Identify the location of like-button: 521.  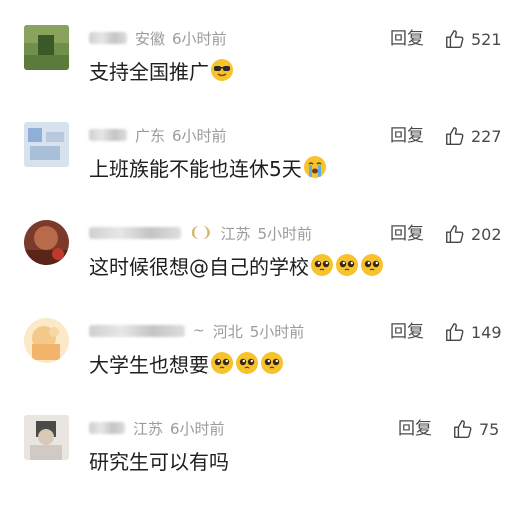
(473, 39).